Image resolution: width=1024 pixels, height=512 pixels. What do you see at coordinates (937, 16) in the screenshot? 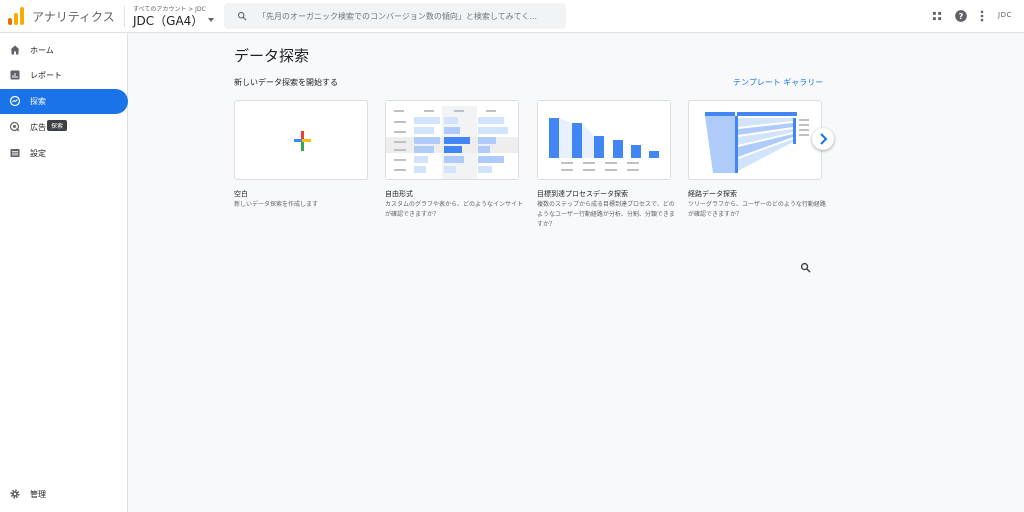
I see `apps-grid-icon` at bounding box center [937, 16].